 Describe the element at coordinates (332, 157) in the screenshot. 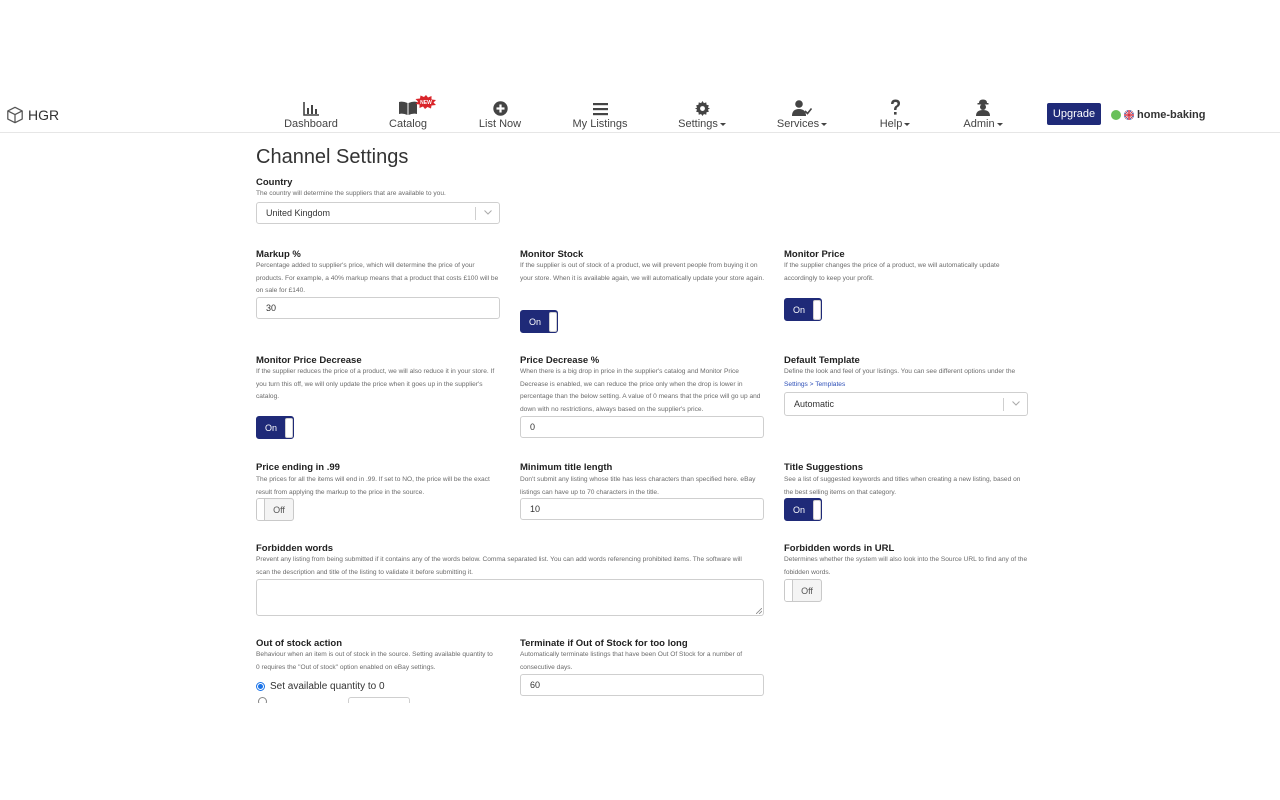

I see `page-title: Channel Settings` at that location.